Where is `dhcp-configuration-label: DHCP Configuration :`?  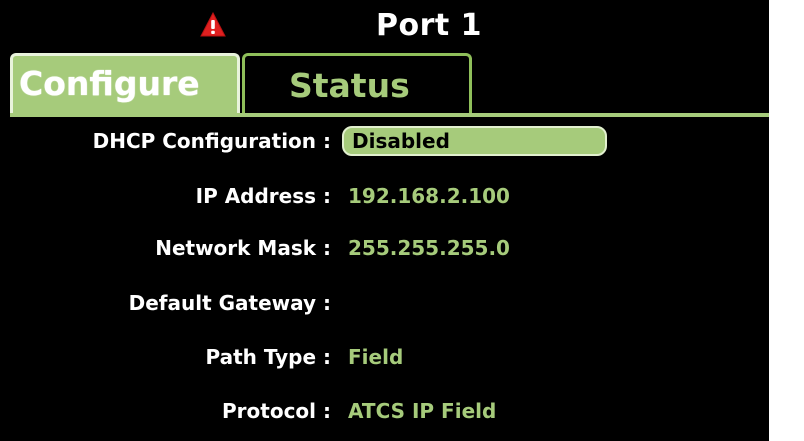
dhcp-configuration-label: DHCP Configuration : is located at coordinates (211, 141).